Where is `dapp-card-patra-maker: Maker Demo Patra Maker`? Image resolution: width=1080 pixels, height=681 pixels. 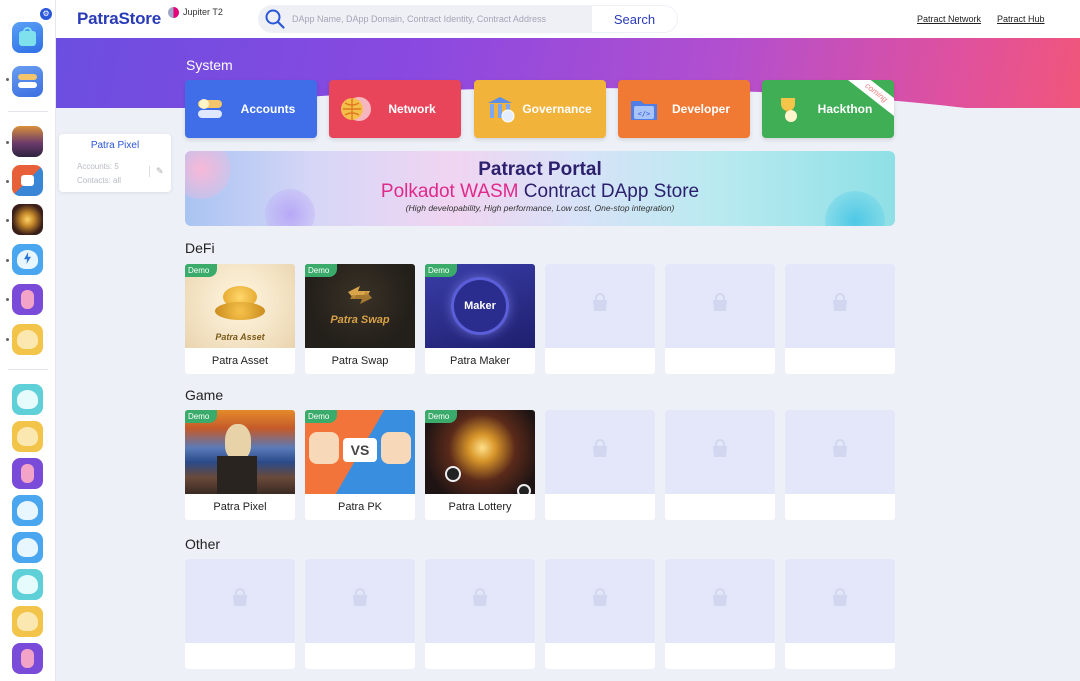
dapp-card-patra-maker: Maker Demo Patra Maker is located at coordinates (480, 319).